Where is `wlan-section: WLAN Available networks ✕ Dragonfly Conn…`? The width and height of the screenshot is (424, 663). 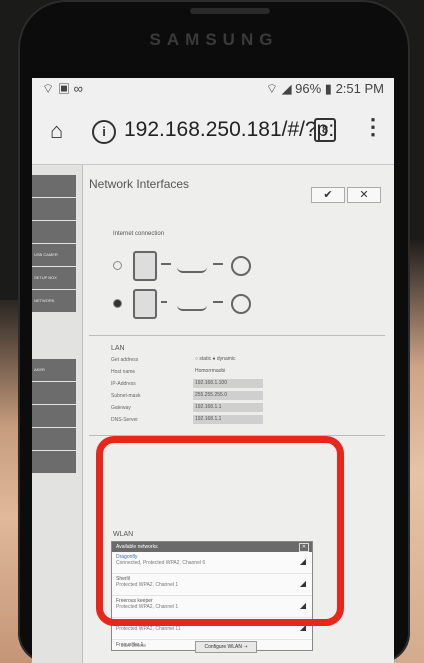
wlan-section: WLAN Available networks ✕ Dragonfly Conn… is located at coordinates (213, 591).